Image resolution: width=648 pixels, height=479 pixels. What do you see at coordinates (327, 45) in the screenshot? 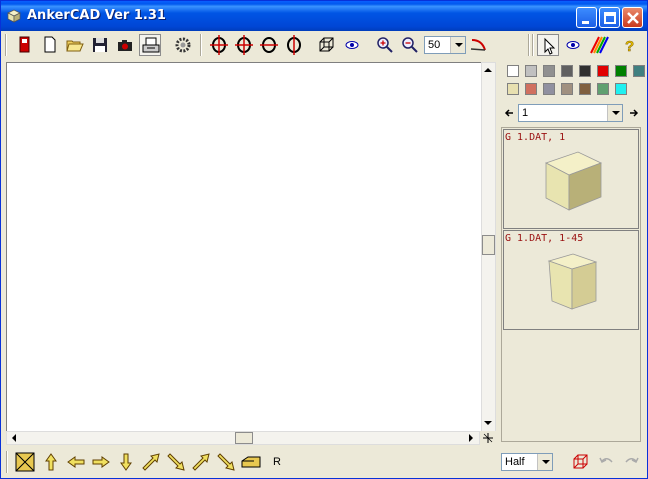
I see `wireframe-button` at bounding box center [327, 45].